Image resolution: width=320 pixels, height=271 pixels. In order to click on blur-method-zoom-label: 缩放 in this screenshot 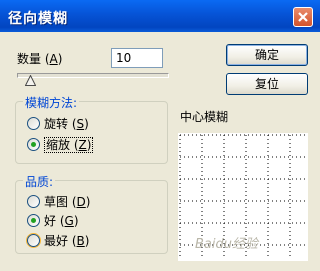, I will do `click(58, 145)`.